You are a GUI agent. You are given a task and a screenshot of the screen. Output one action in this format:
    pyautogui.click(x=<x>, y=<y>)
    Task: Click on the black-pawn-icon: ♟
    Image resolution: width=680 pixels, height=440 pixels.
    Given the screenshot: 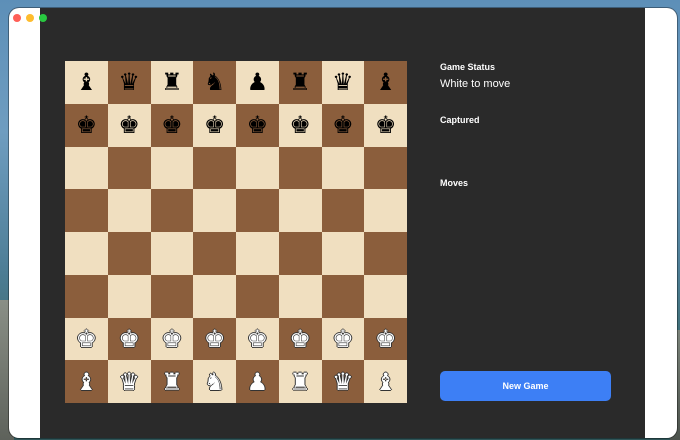 What is the action you would take?
    pyautogui.click(x=258, y=82)
    